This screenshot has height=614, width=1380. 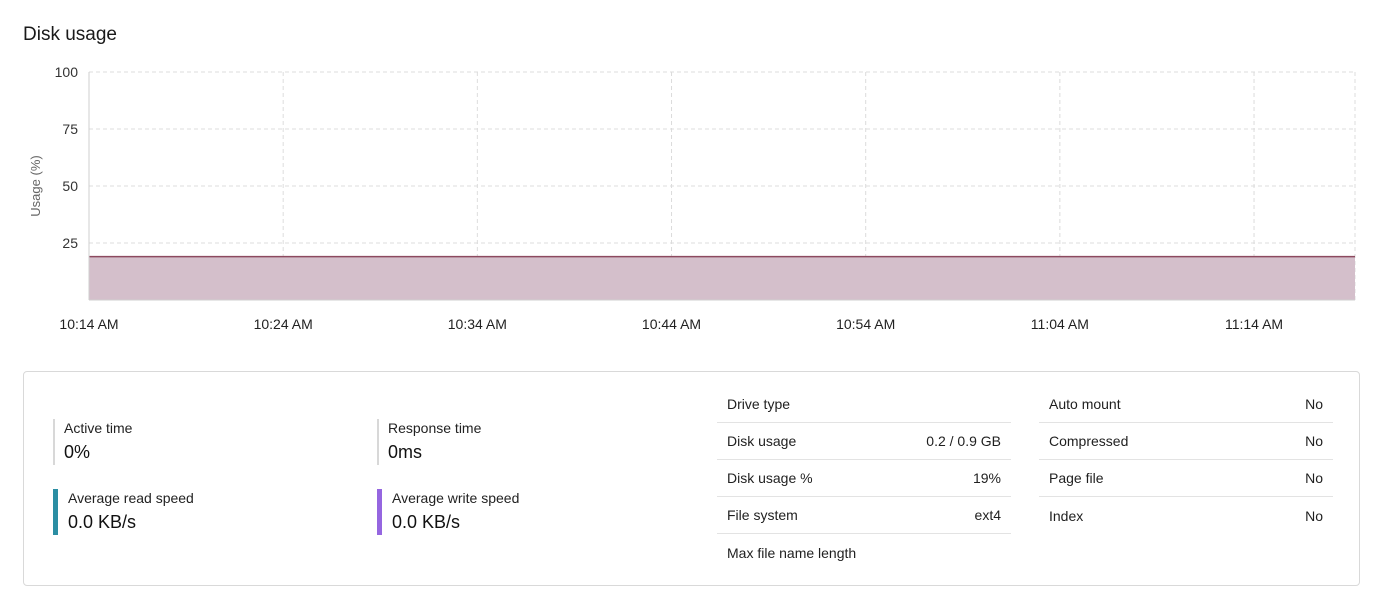 I want to click on drive-info-row: File system ext4, so click(x=864, y=515).